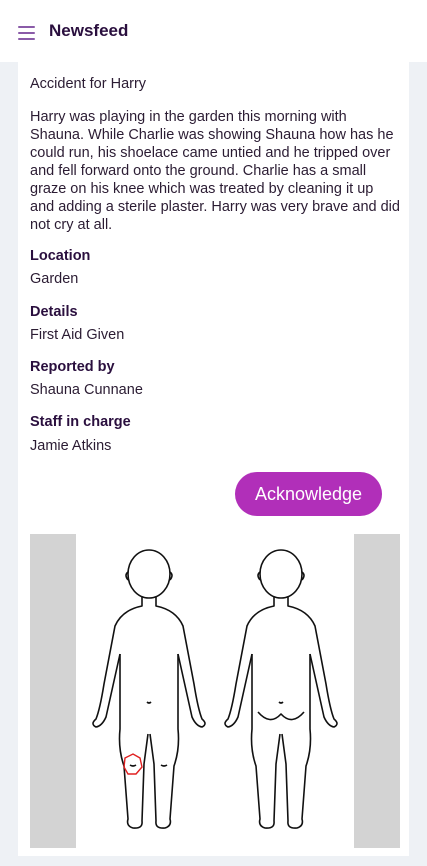  I want to click on details-label: Details, so click(54, 312).